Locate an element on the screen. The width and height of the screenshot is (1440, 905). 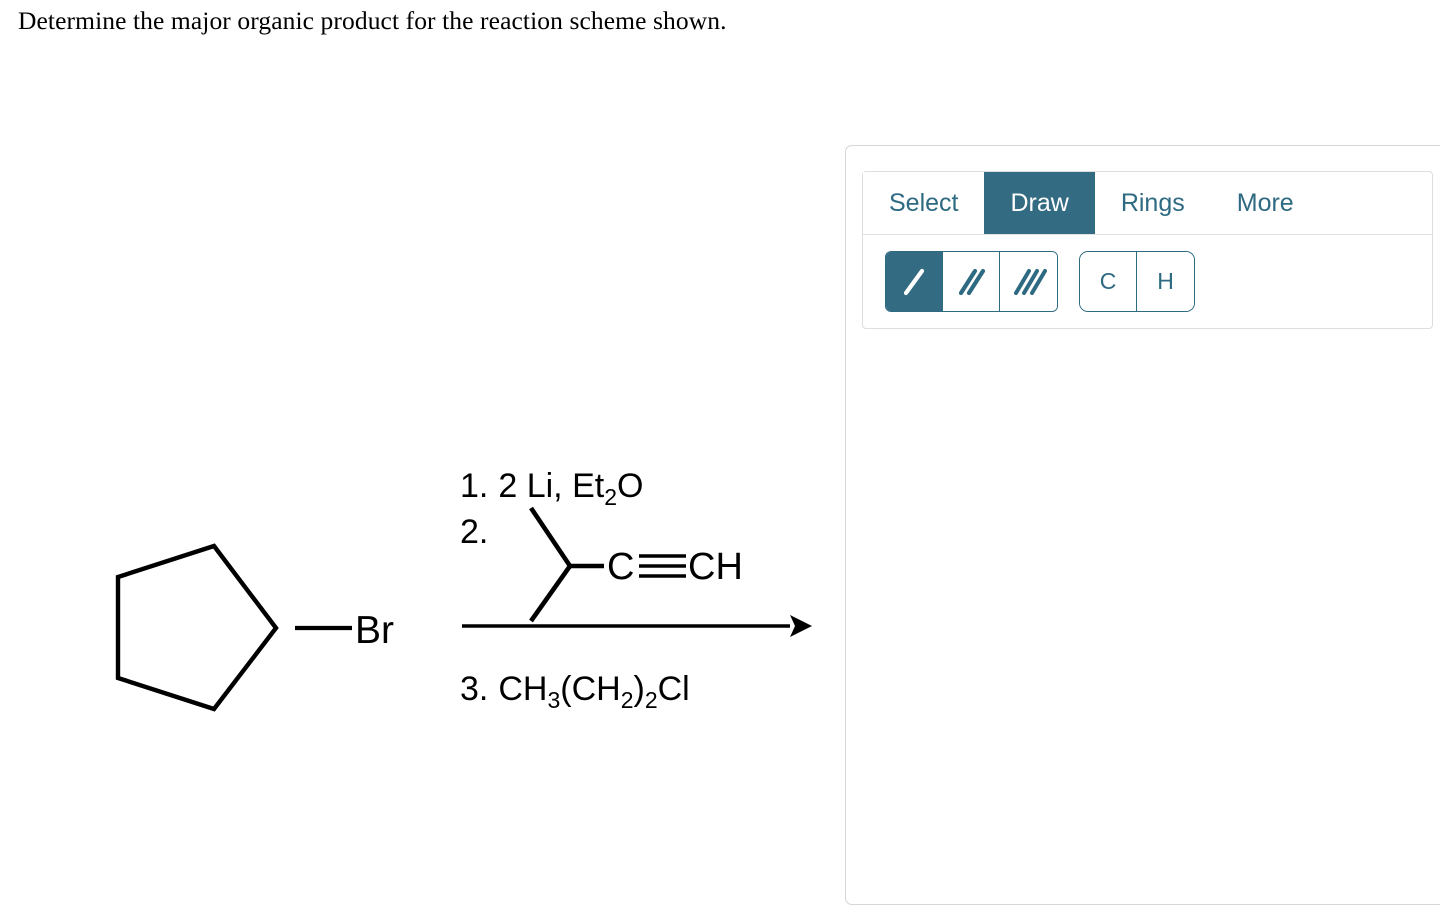
tab-select-label: Select is located at coordinates (924, 202).